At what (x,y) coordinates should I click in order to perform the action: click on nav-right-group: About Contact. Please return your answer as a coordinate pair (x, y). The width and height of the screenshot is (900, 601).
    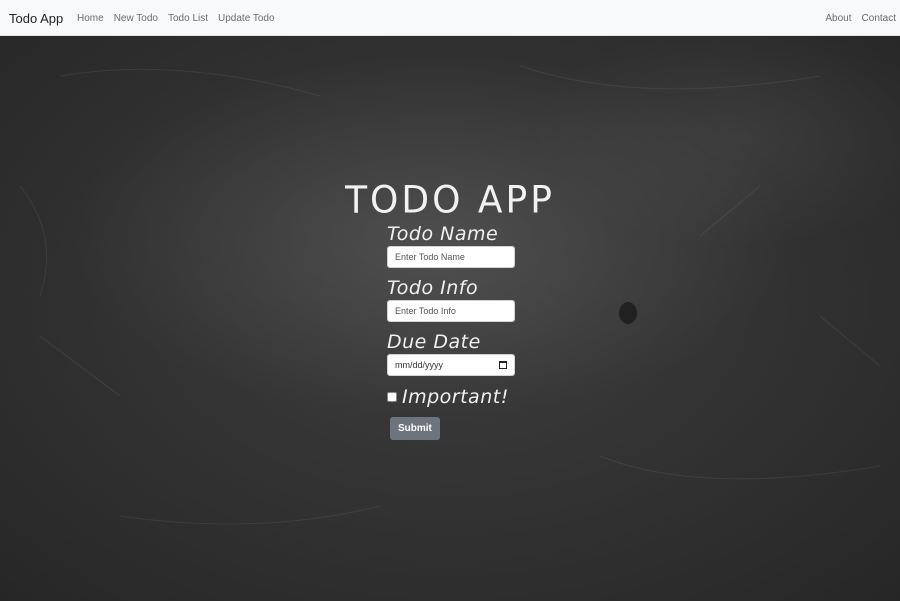
    Looking at the image, I should click on (860, 18).